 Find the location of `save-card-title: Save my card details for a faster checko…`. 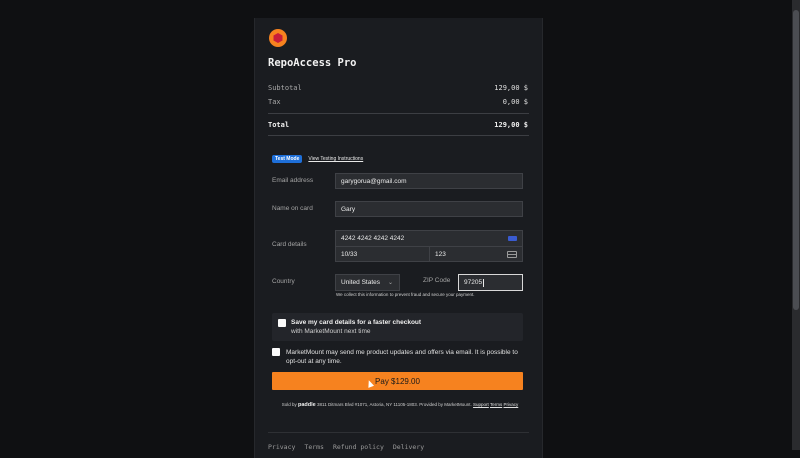

save-card-title: Save my card details for a faster checko… is located at coordinates (356, 322).